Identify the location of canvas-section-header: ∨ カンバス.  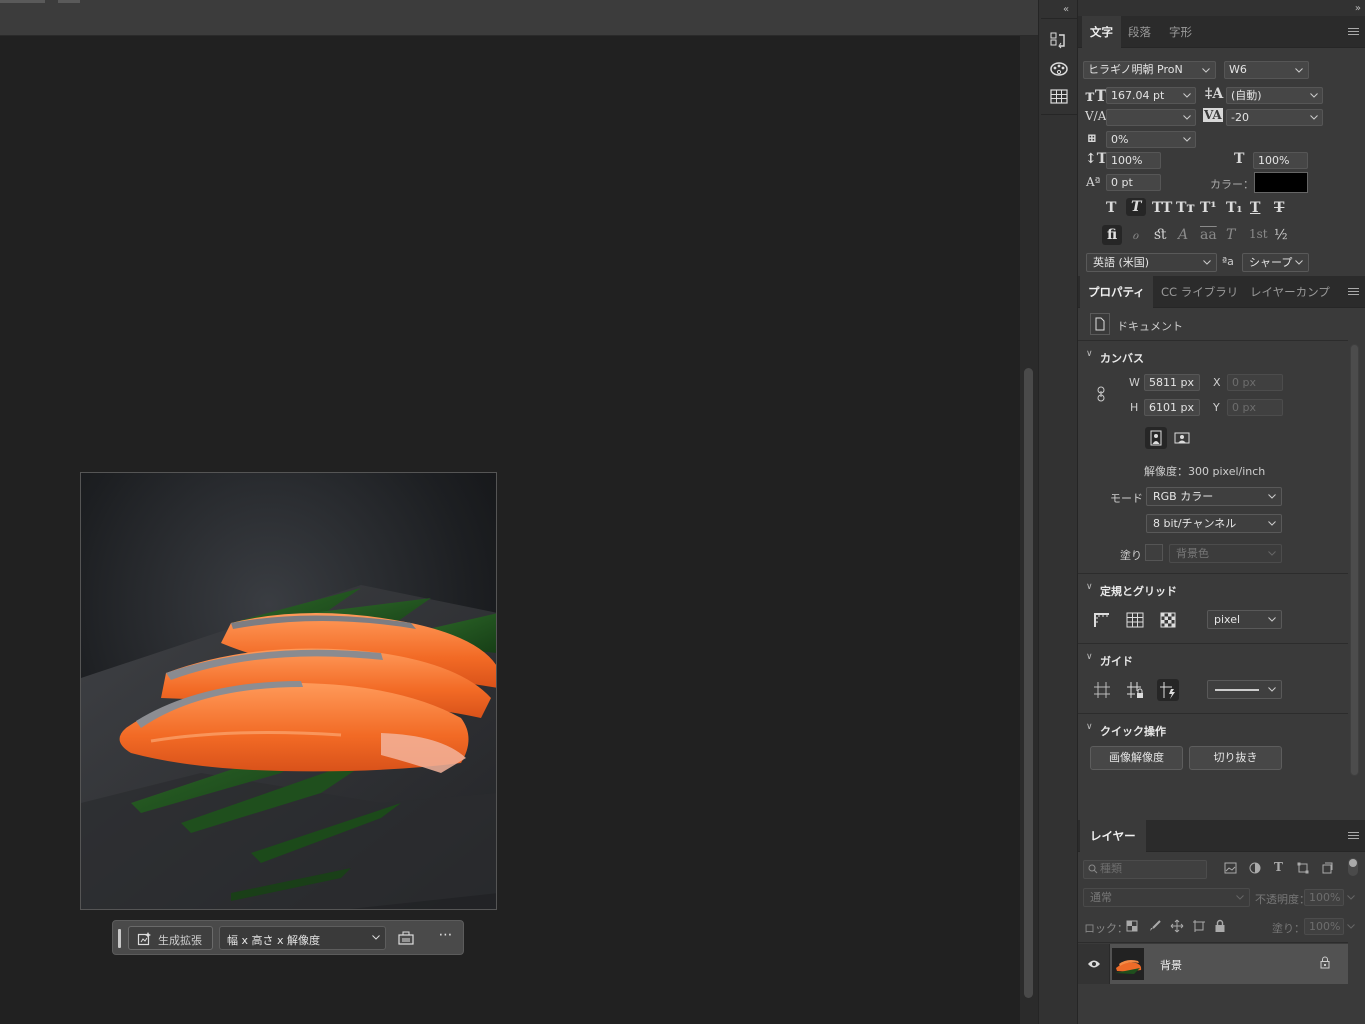
(1213, 357).